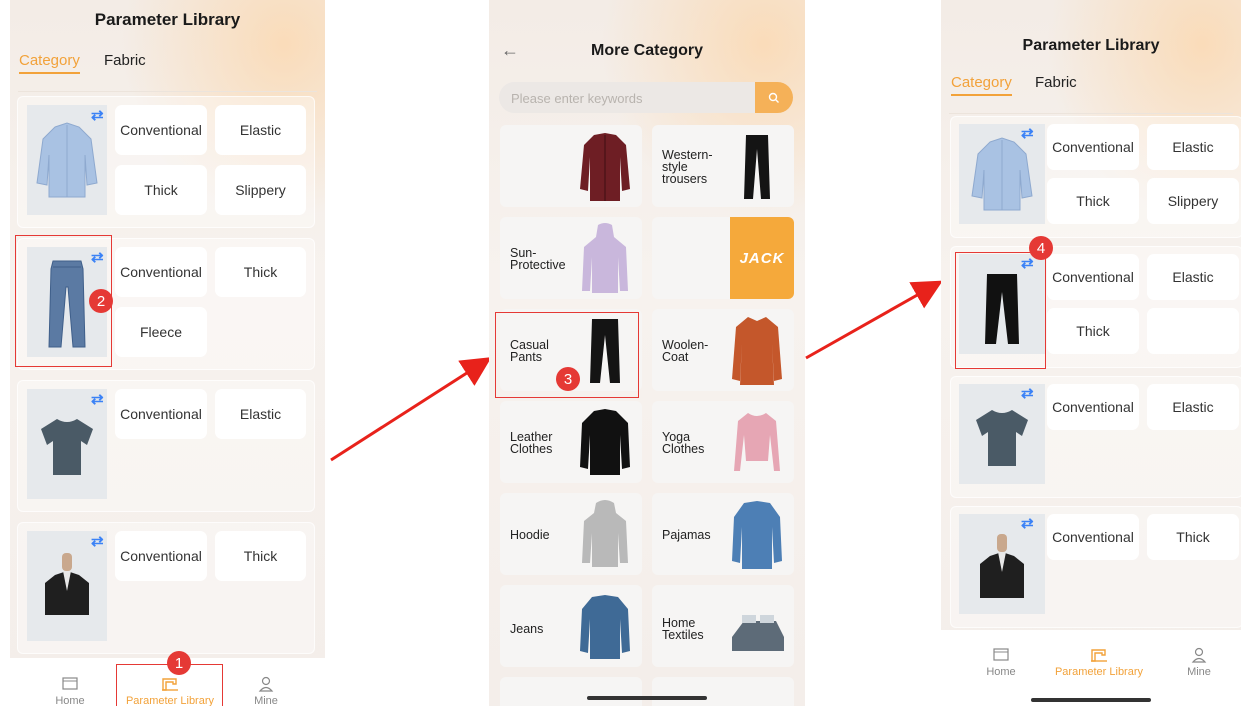 The height and width of the screenshot is (706, 1241). What do you see at coordinates (757, 535) in the screenshot?
I see `pajamas-icon` at bounding box center [757, 535].